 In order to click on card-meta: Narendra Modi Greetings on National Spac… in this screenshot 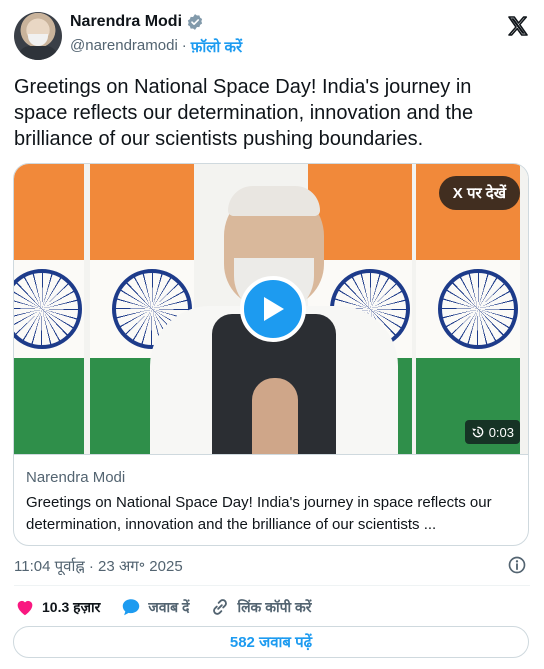, I will do `click(271, 499)`.